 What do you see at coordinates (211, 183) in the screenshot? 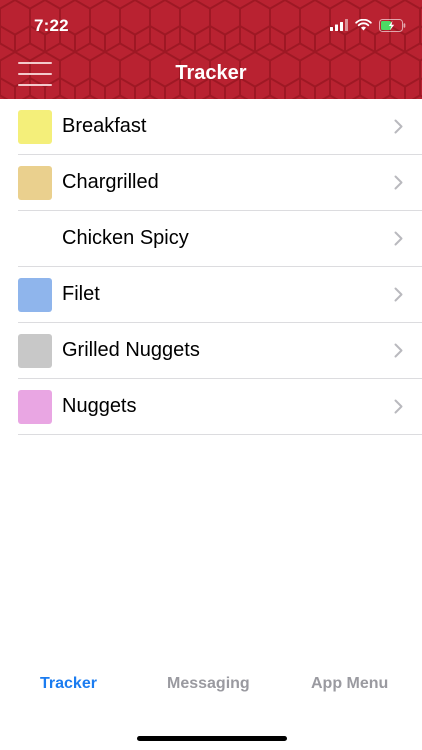
I see `list-item-chargrilled: Chargrilled` at bounding box center [211, 183].